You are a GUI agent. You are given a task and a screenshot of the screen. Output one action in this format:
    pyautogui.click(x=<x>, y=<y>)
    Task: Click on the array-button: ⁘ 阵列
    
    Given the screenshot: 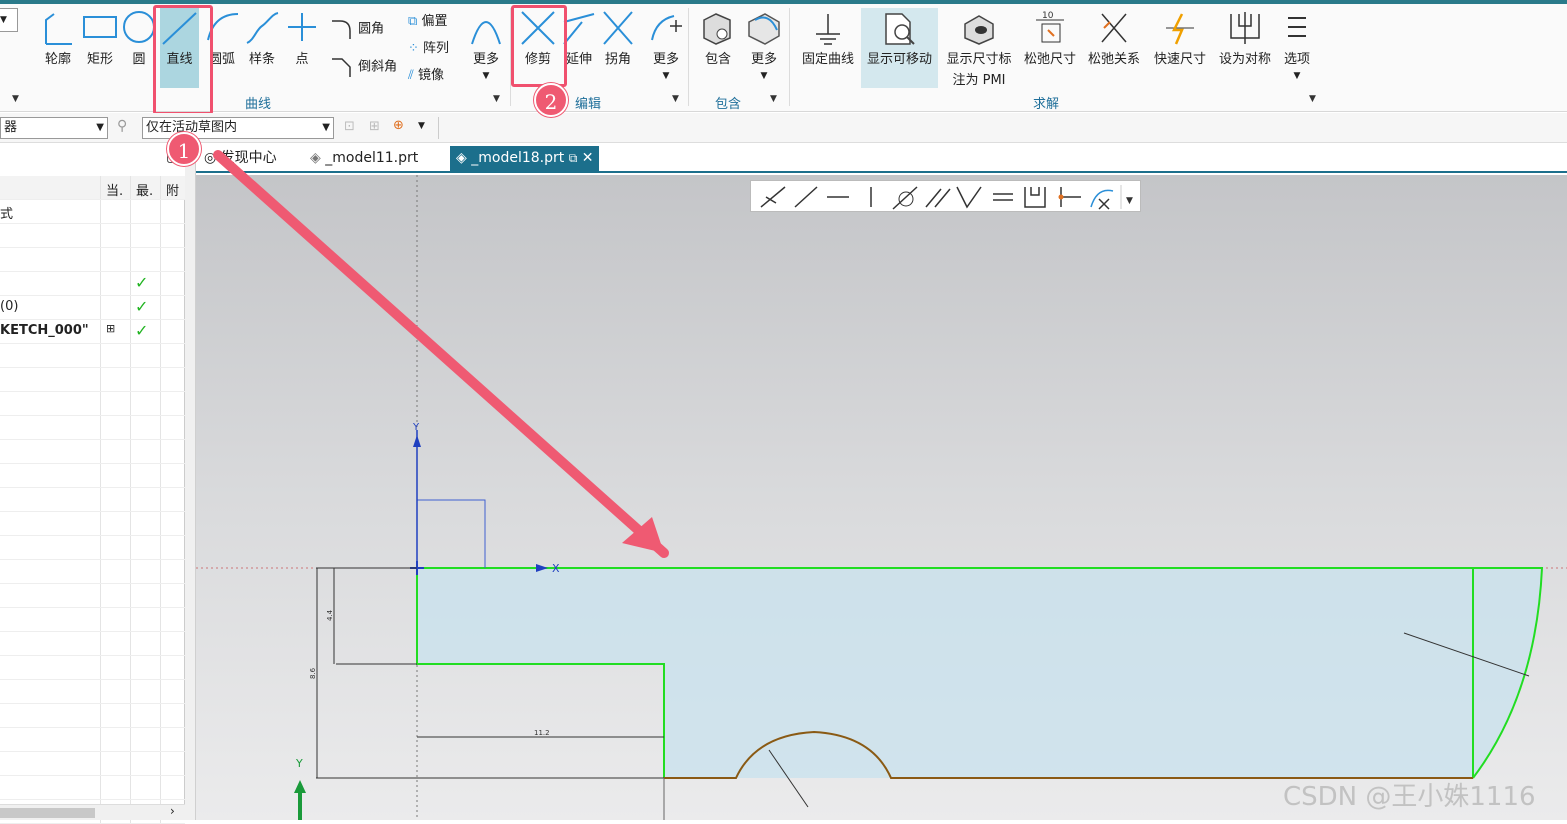 What is the action you would take?
    pyautogui.click(x=428, y=46)
    